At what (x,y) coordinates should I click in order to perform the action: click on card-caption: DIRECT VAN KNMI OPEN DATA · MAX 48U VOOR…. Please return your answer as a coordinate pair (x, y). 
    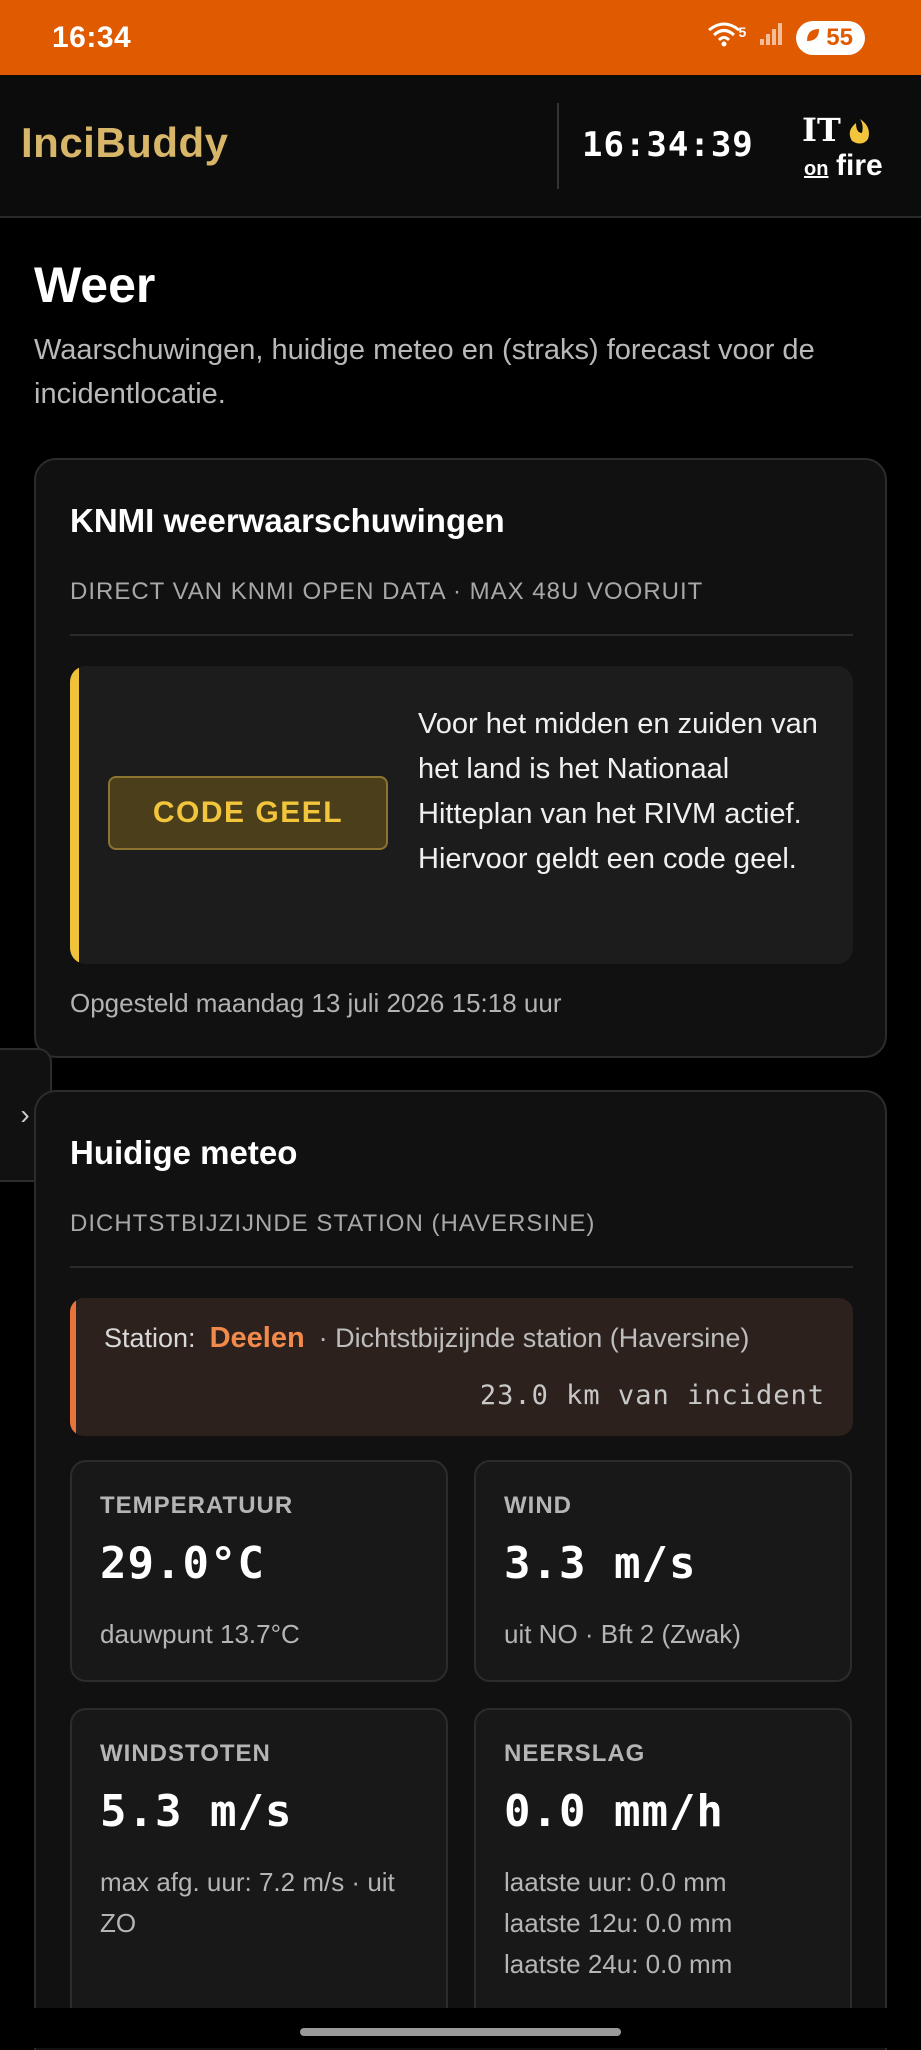
    Looking at the image, I should click on (387, 591).